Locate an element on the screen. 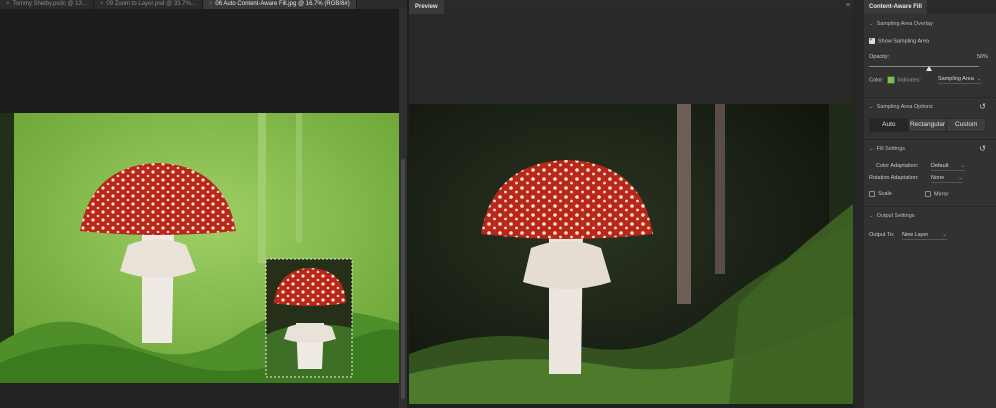 Image resolution: width=996 pixels, height=408 pixels. vertical-scrollbar is located at coordinates (403, 208).